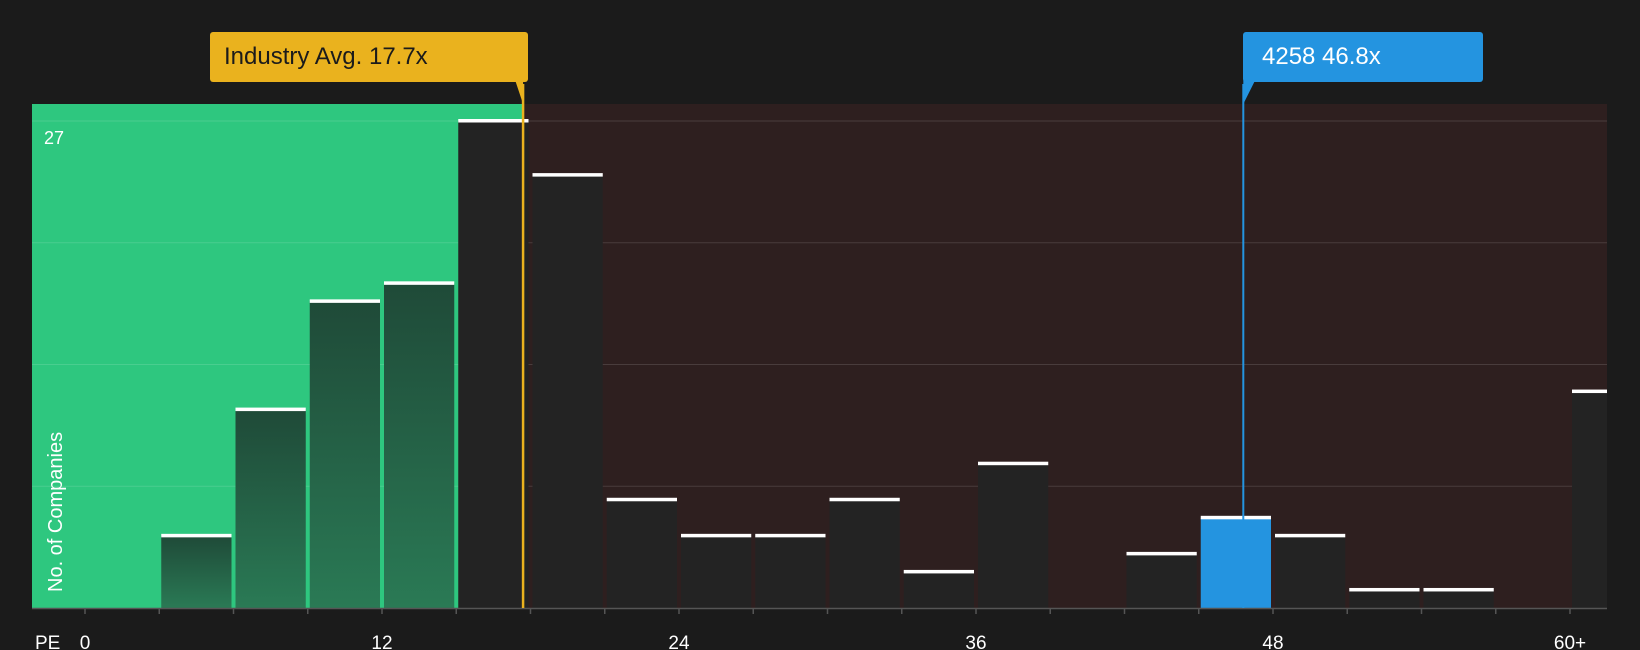 This screenshot has height=650, width=1640. Describe the element at coordinates (326, 56) in the screenshot. I see `industry-average-label: Industry Avg. 17.7x` at that location.